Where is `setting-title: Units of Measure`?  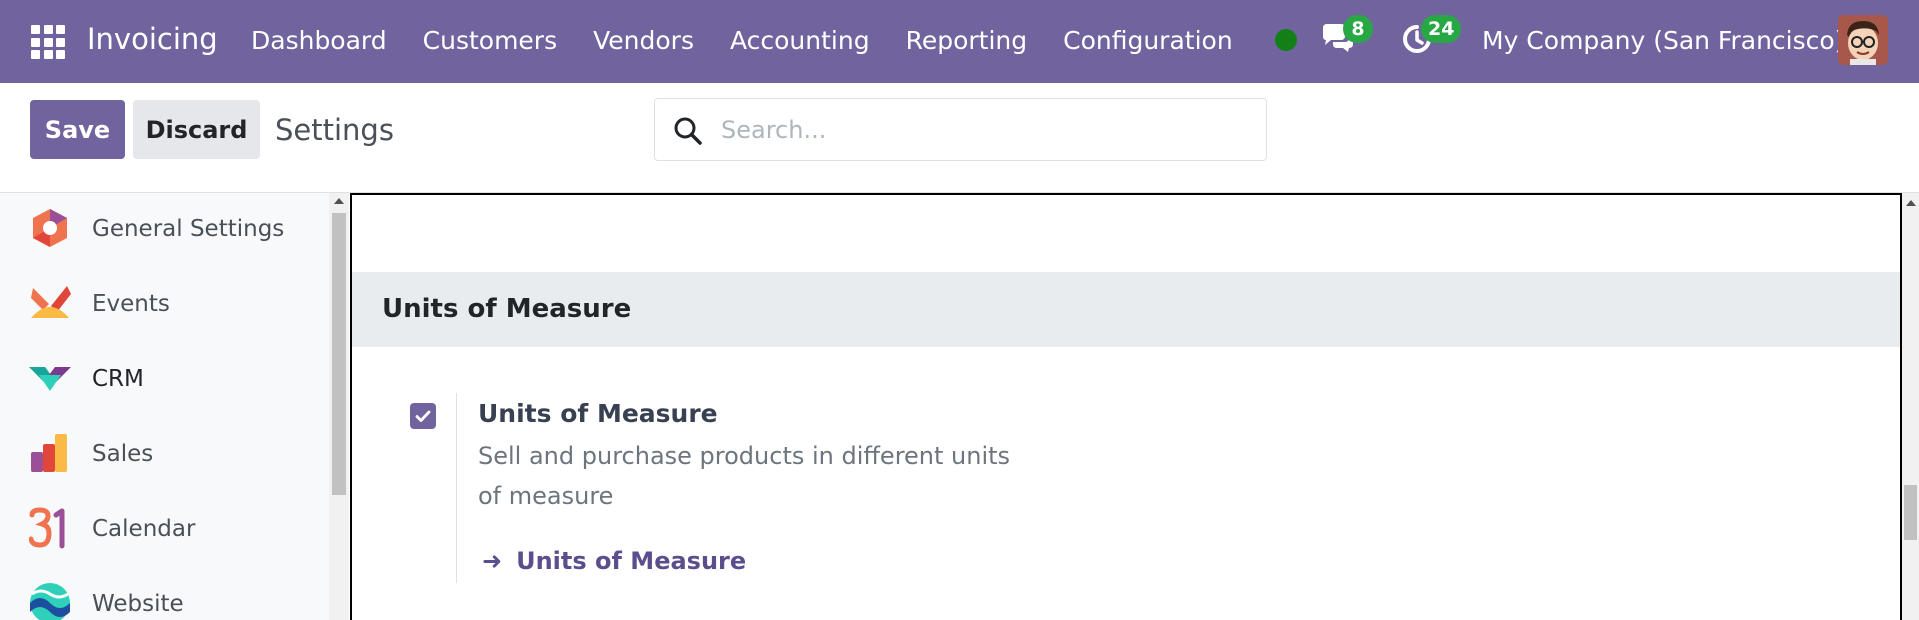 setting-title: Units of Measure is located at coordinates (598, 413).